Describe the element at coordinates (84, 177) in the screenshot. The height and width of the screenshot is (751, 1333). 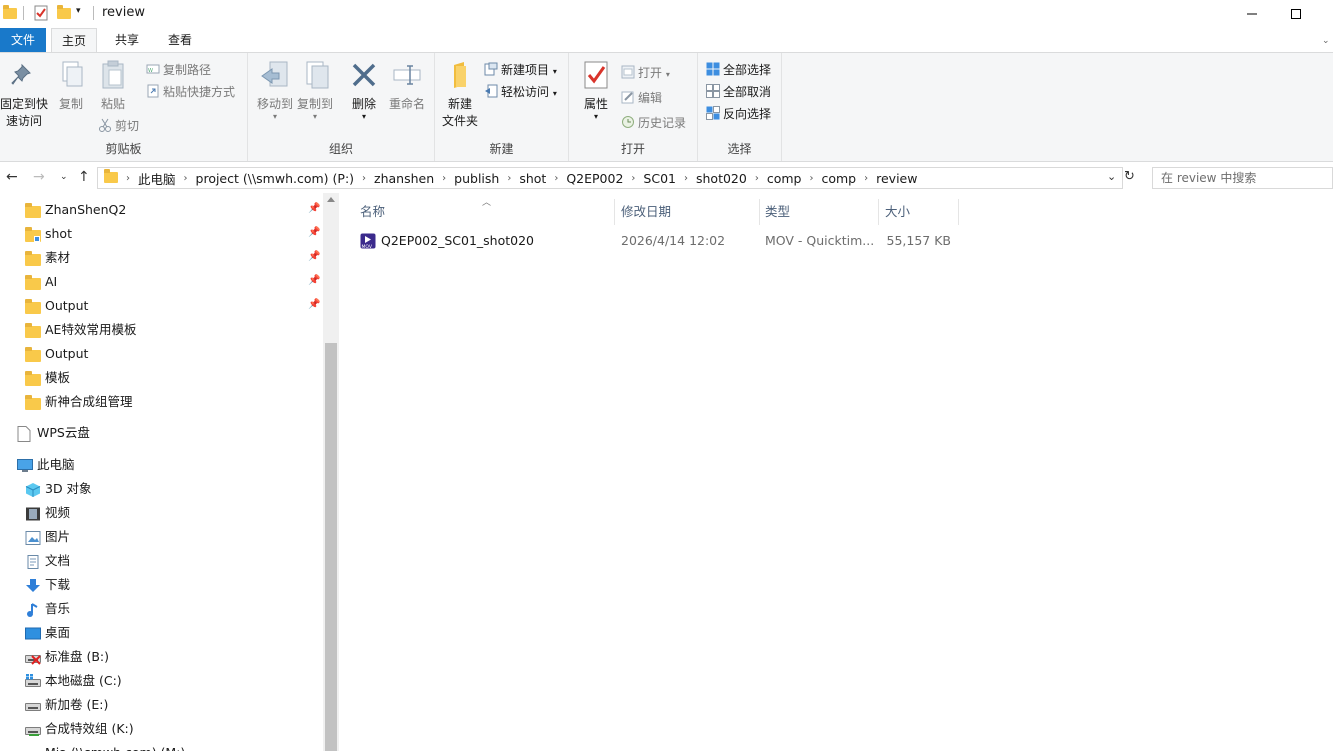
I see `up-arrow-icon: ↑` at that location.